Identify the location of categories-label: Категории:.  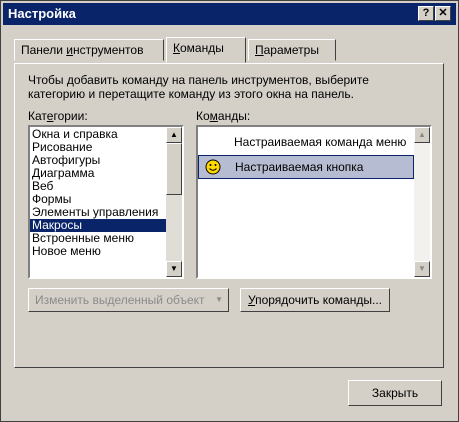
(58, 116).